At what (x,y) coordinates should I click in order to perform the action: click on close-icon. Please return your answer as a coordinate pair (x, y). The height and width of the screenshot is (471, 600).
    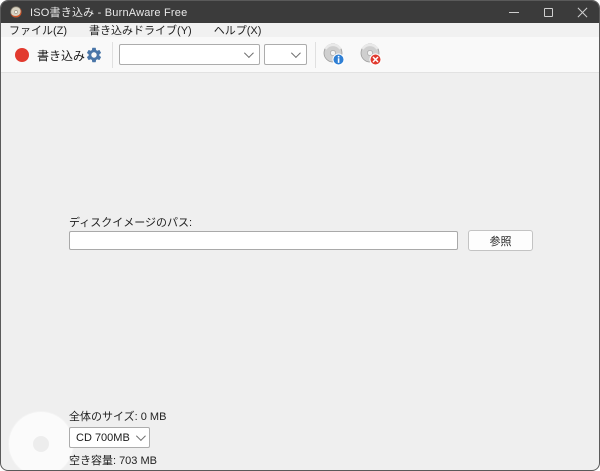
    Looking at the image, I should click on (582, 12).